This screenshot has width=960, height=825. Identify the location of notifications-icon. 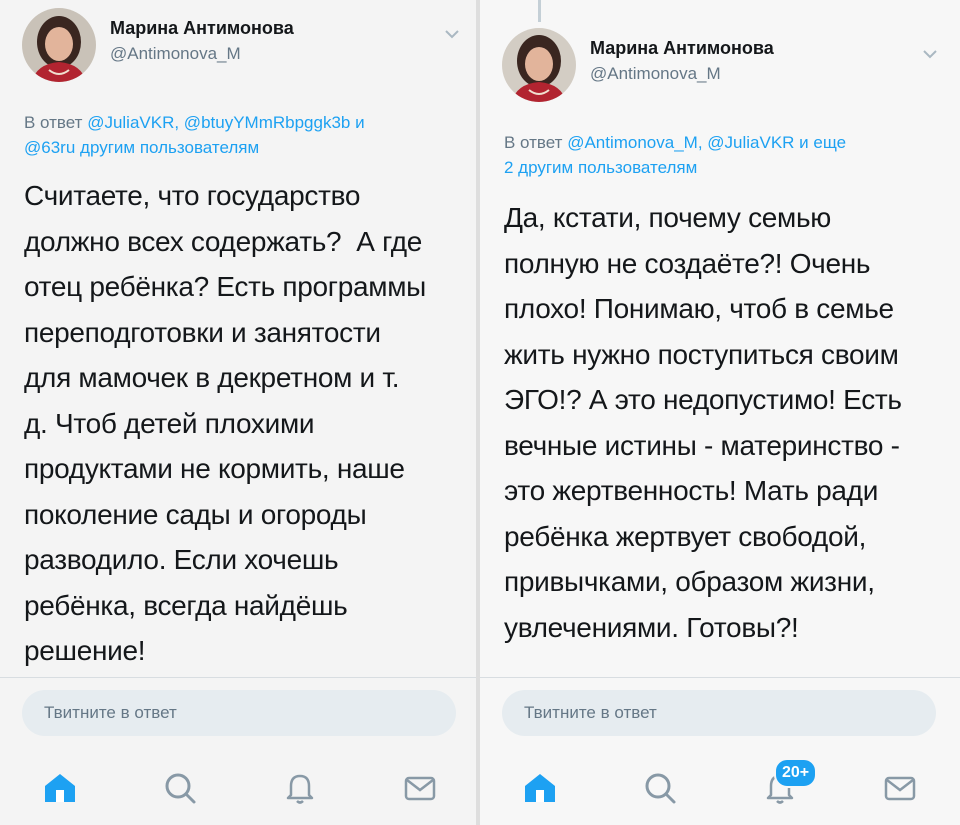
(300, 788).